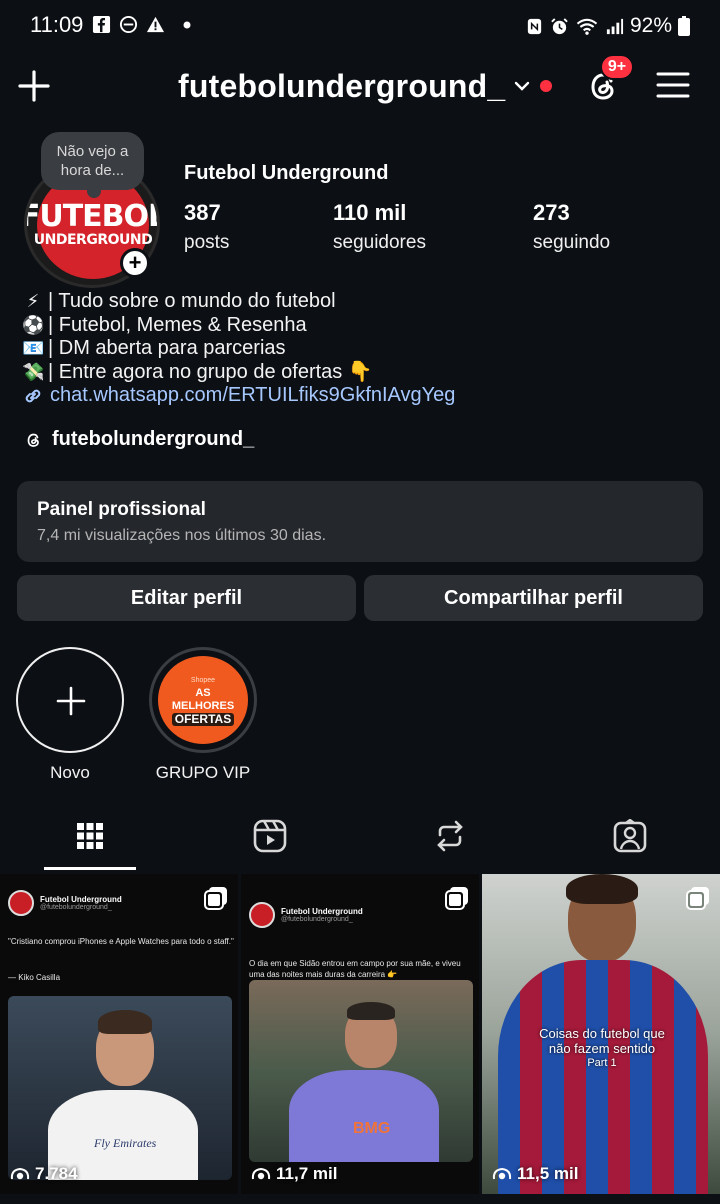 Image resolution: width=720 pixels, height=1204 pixels. I want to click on tab-tagged, so click(630, 836).